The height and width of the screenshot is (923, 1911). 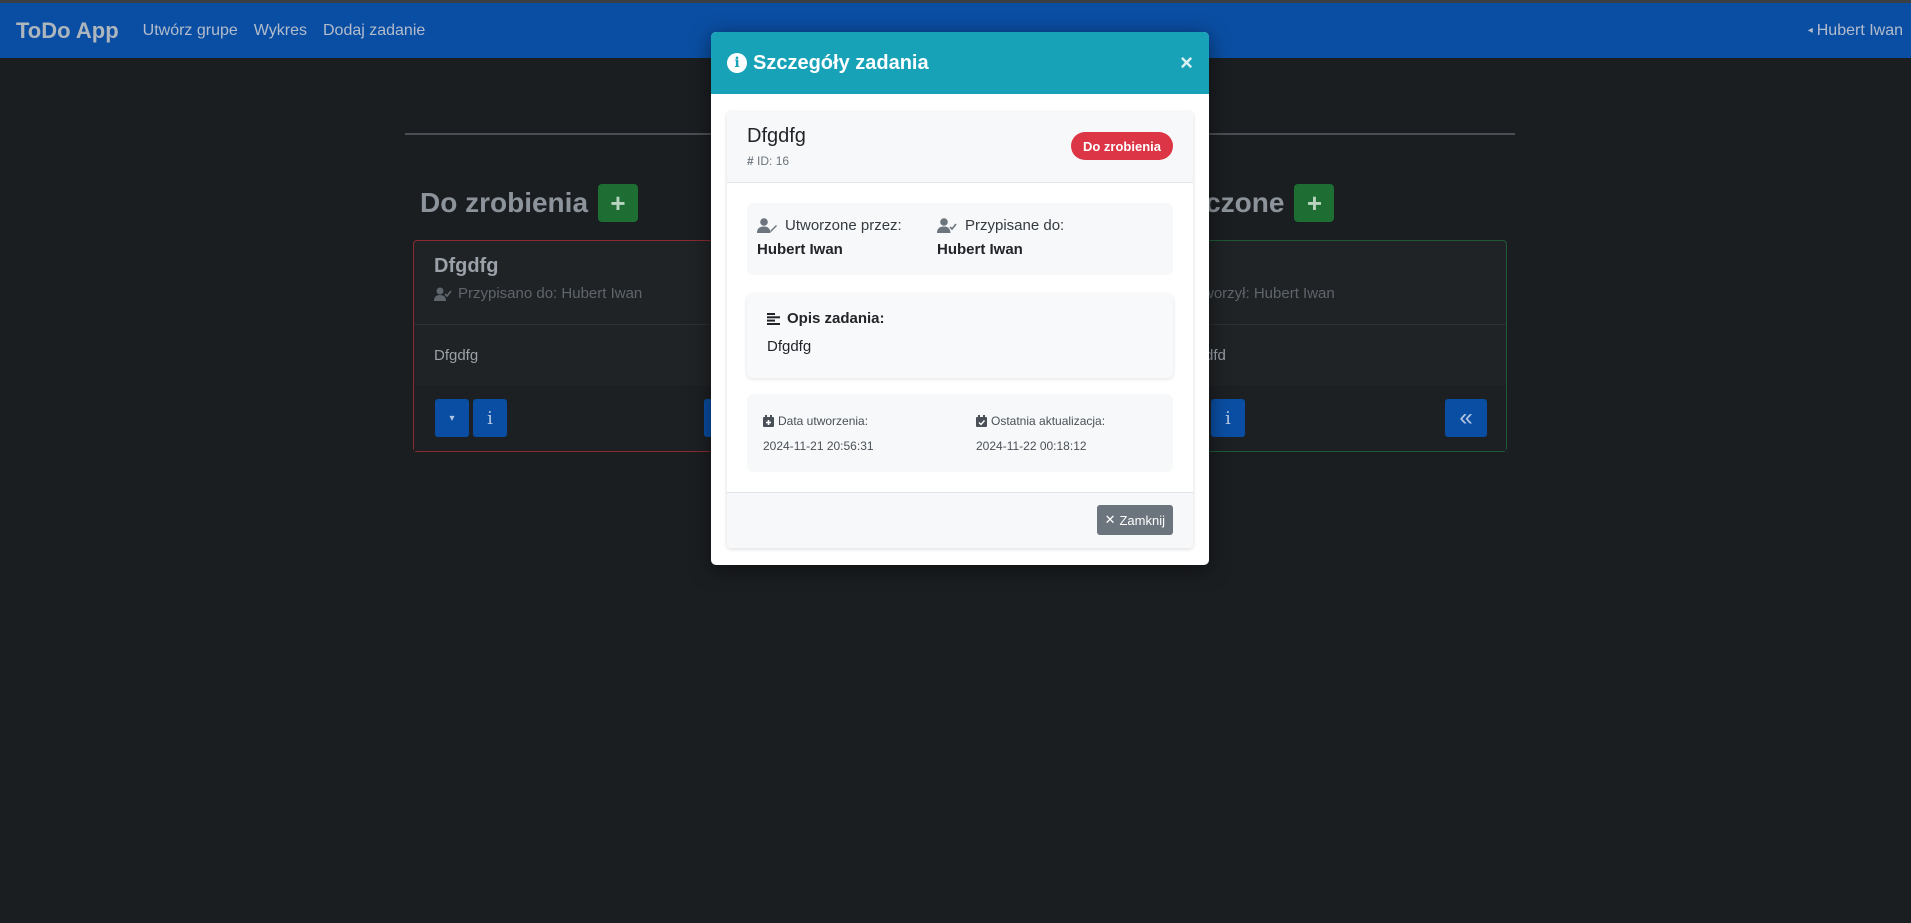 What do you see at coordinates (1269, 293) in the screenshot?
I see `task-card-creator: worzył: Hubert Iwan` at bounding box center [1269, 293].